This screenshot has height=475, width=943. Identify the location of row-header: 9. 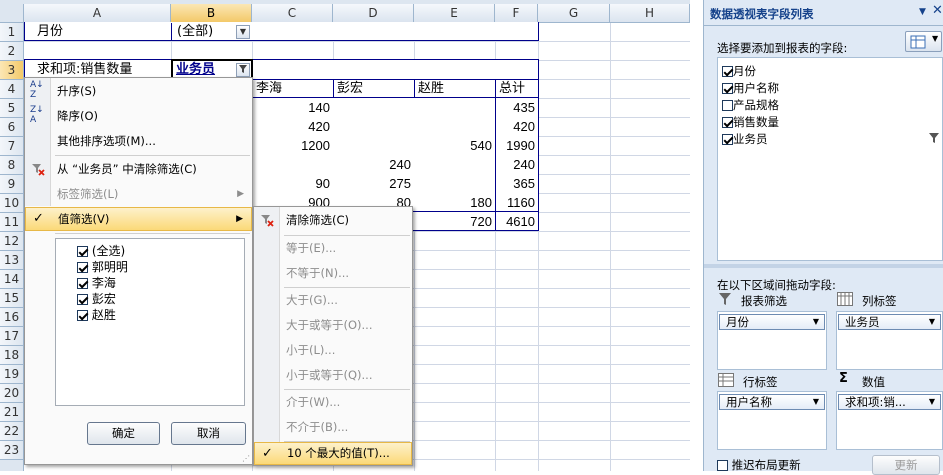
(12, 184).